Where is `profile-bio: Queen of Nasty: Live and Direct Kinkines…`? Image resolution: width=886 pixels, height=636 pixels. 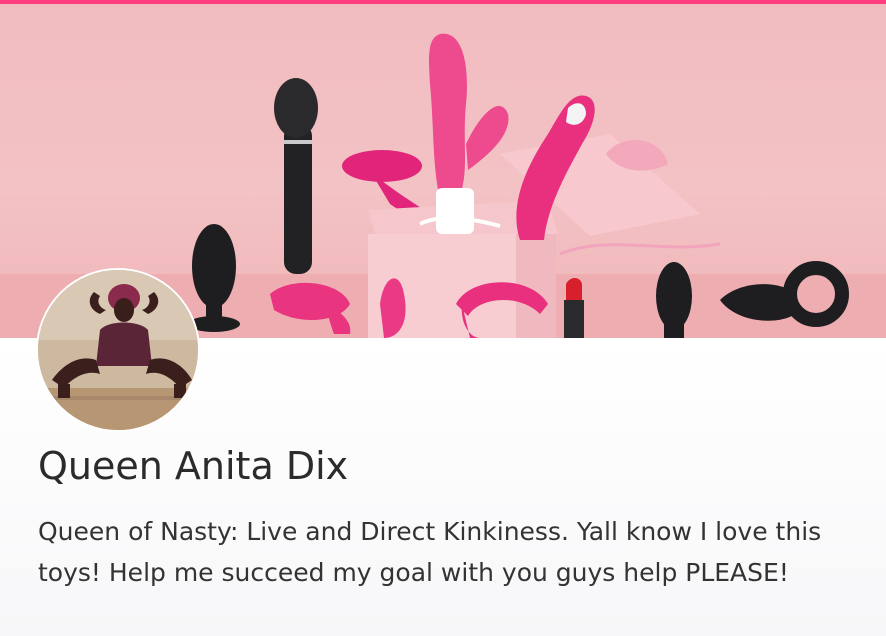
profile-bio: Queen of Nasty: Live and Direct Kinkines… is located at coordinates (430, 552).